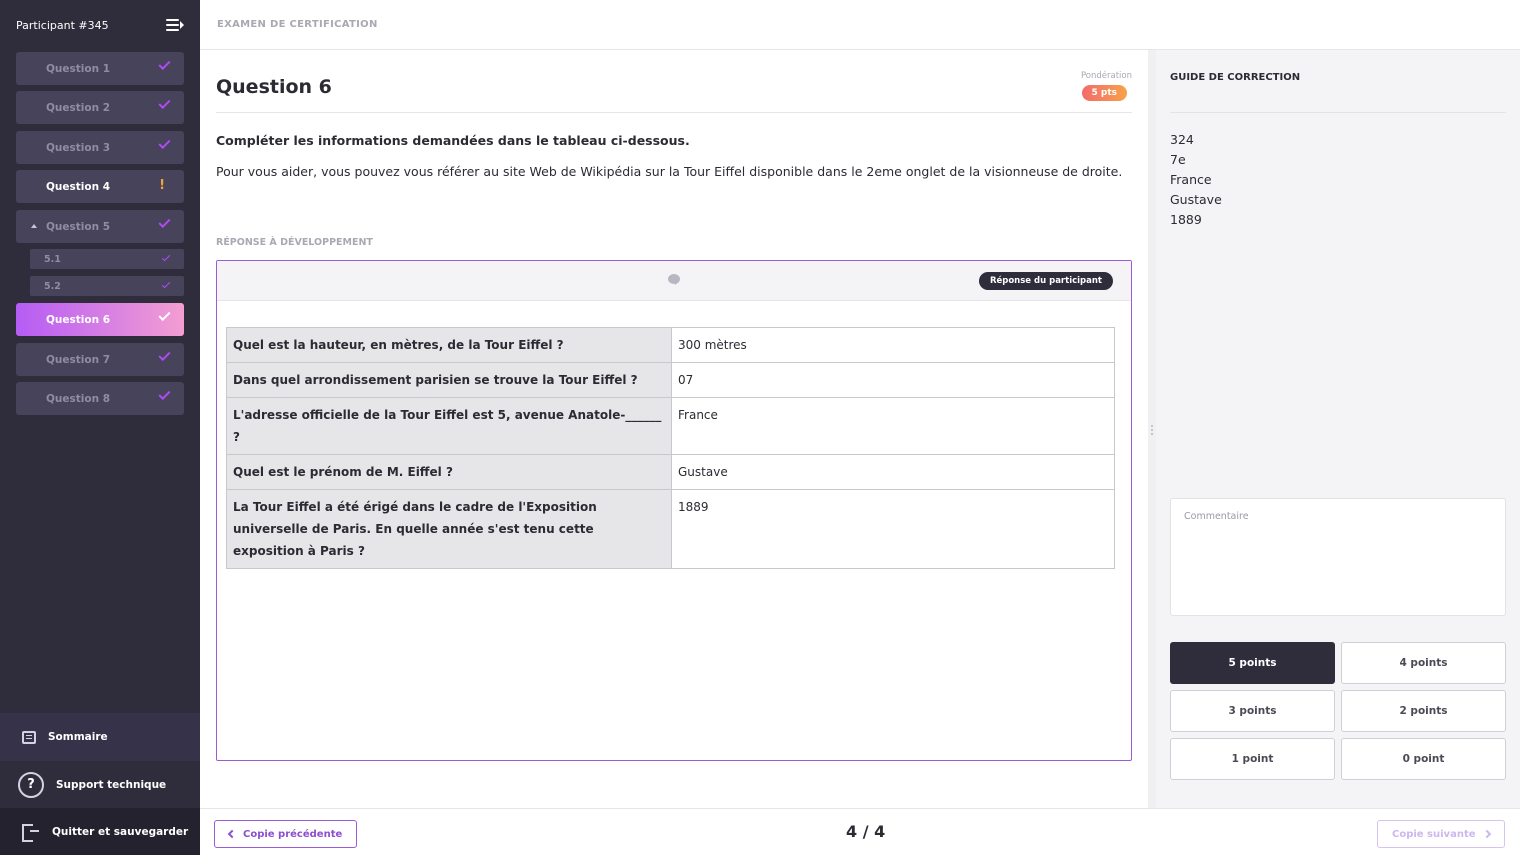  What do you see at coordinates (31, 784) in the screenshot?
I see `help-icon: ?` at bounding box center [31, 784].